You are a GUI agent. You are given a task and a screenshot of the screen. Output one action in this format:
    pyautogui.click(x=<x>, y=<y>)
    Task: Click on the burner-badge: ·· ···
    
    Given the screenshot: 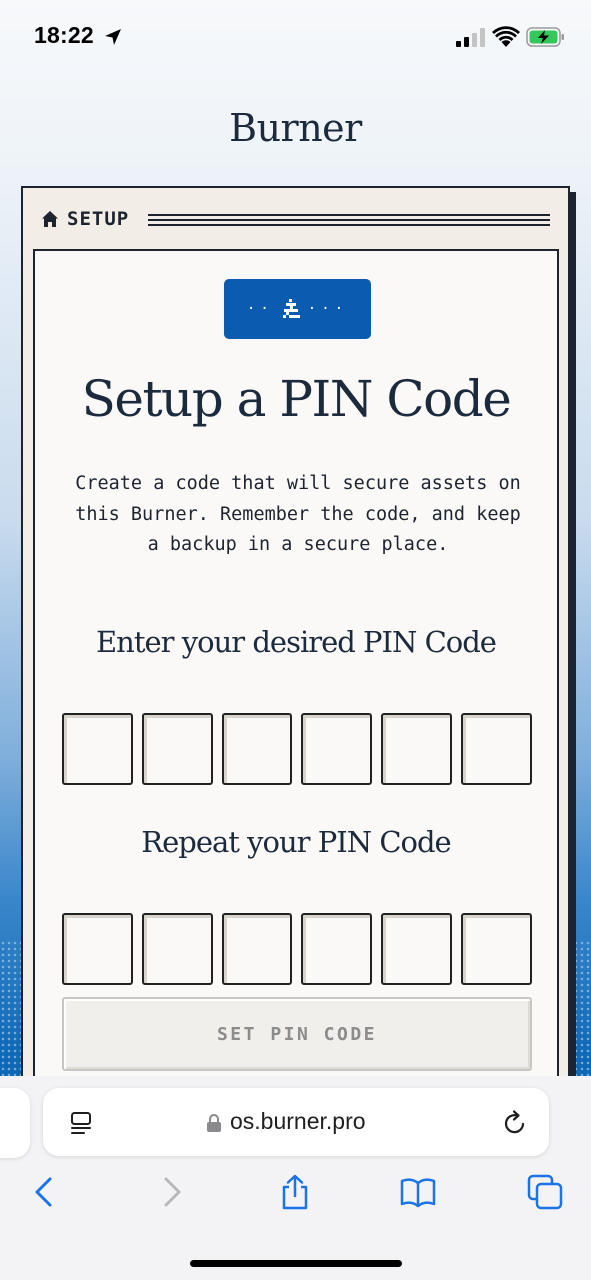 What is the action you would take?
    pyautogui.click(x=297, y=309)
    